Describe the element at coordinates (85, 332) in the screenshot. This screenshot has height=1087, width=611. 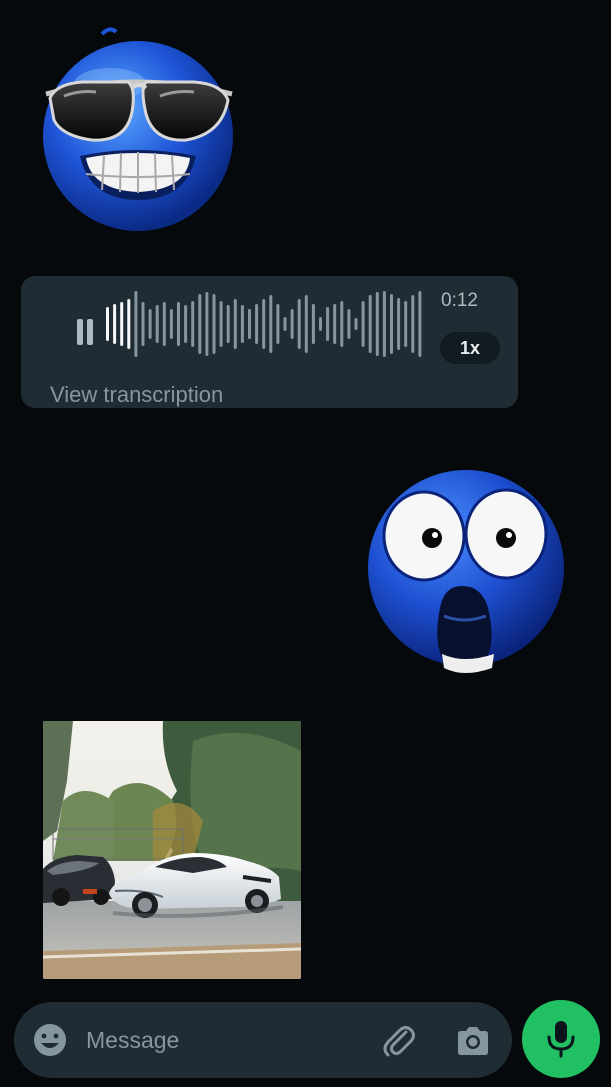
I see `pause-button` at that location.